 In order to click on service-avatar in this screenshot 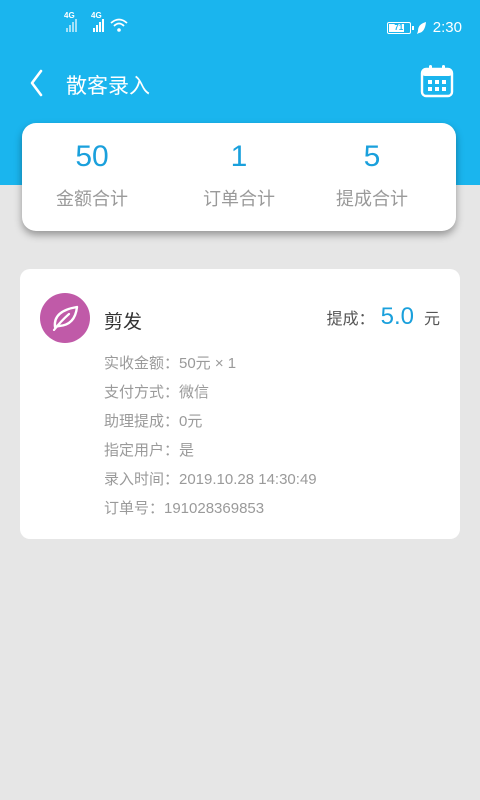, I will do `click(65, 318)`.